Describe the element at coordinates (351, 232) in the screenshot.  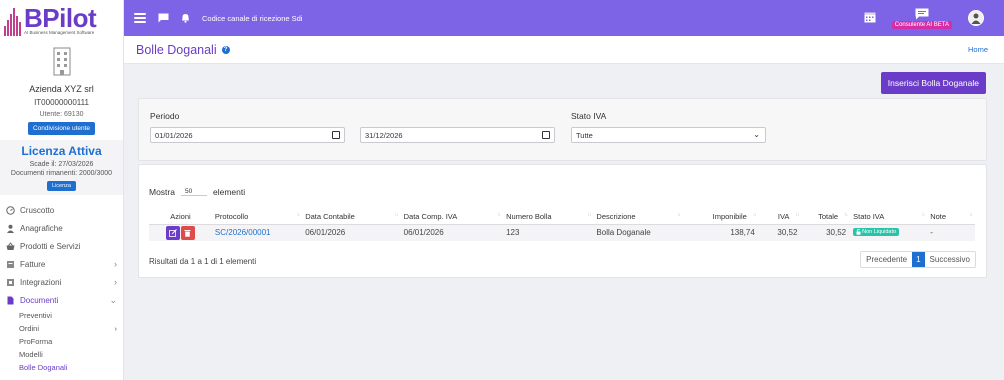
I see `cell-accounting-date: 06/01/2026` at that location.